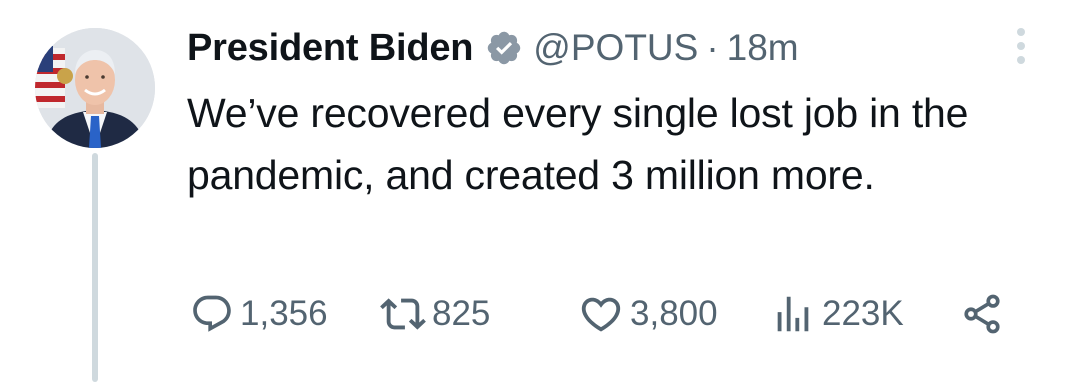 The height and width of the screenshot is (382, 1080). I want to click on tweet-actions: 1,356 825 3,800 223K, so click(540, 314).